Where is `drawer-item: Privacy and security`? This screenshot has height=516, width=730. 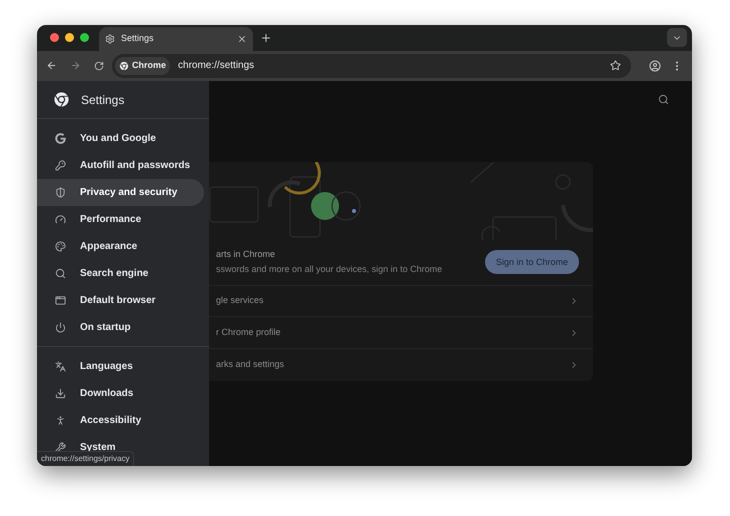
drawer-item: Privacy and security is located at coordinates (120, 192).